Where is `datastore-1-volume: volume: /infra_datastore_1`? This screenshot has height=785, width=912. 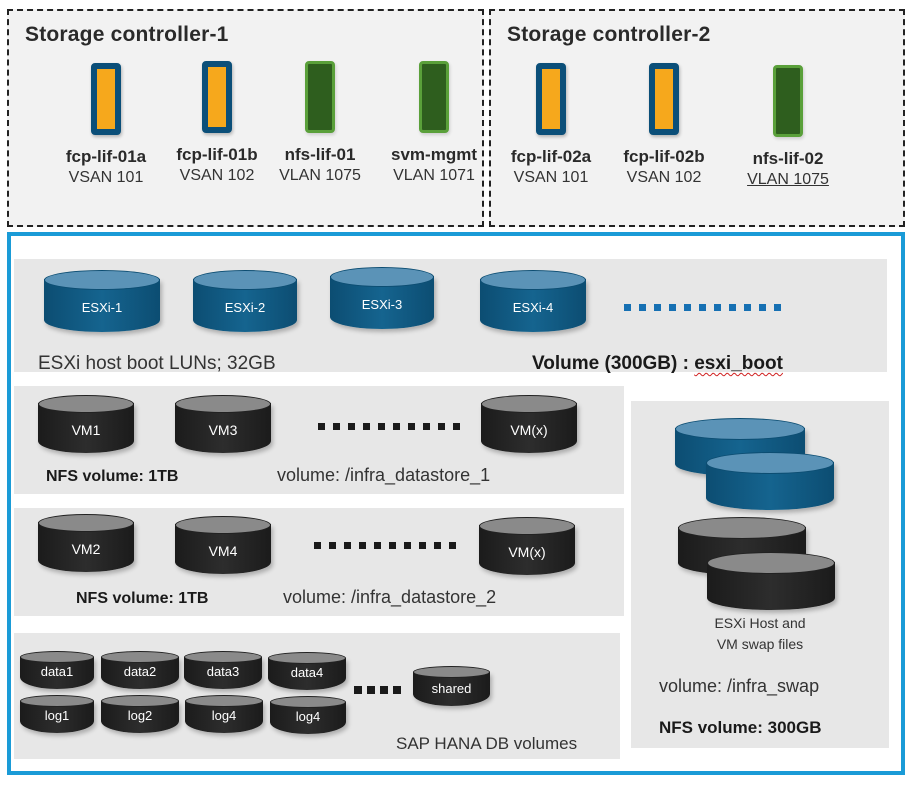
datastore-1-volume: volume: /infra_datastore_1 is located at coordinates (384, 475).